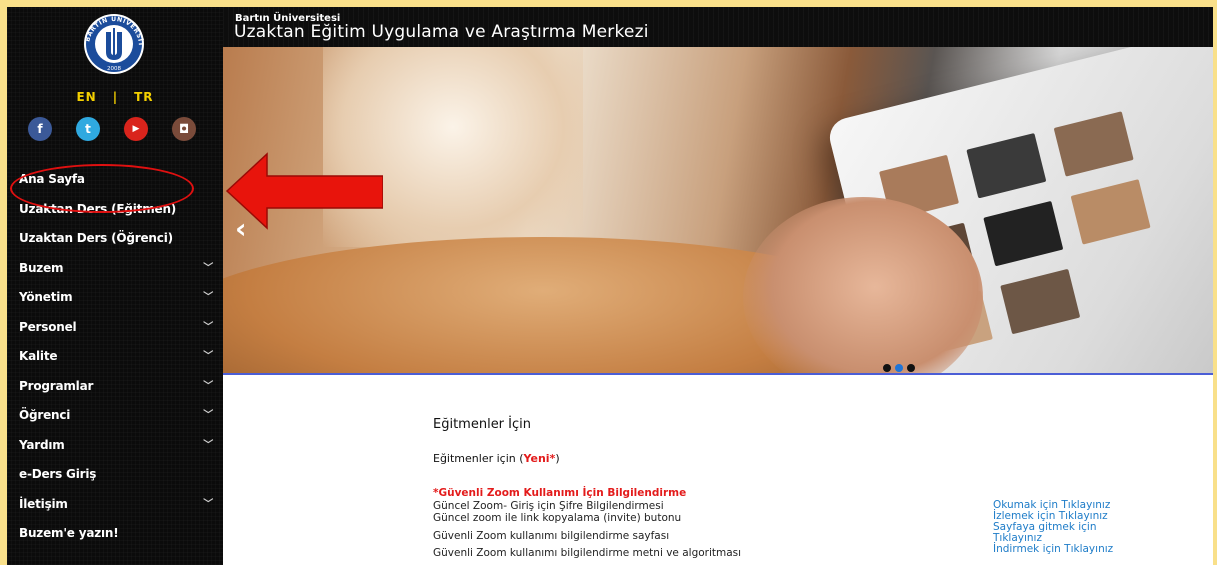  Describe the element at coordinates (69, 533) in the screenshot. I see `nav-label: Buzem'e yazın!` at that location.